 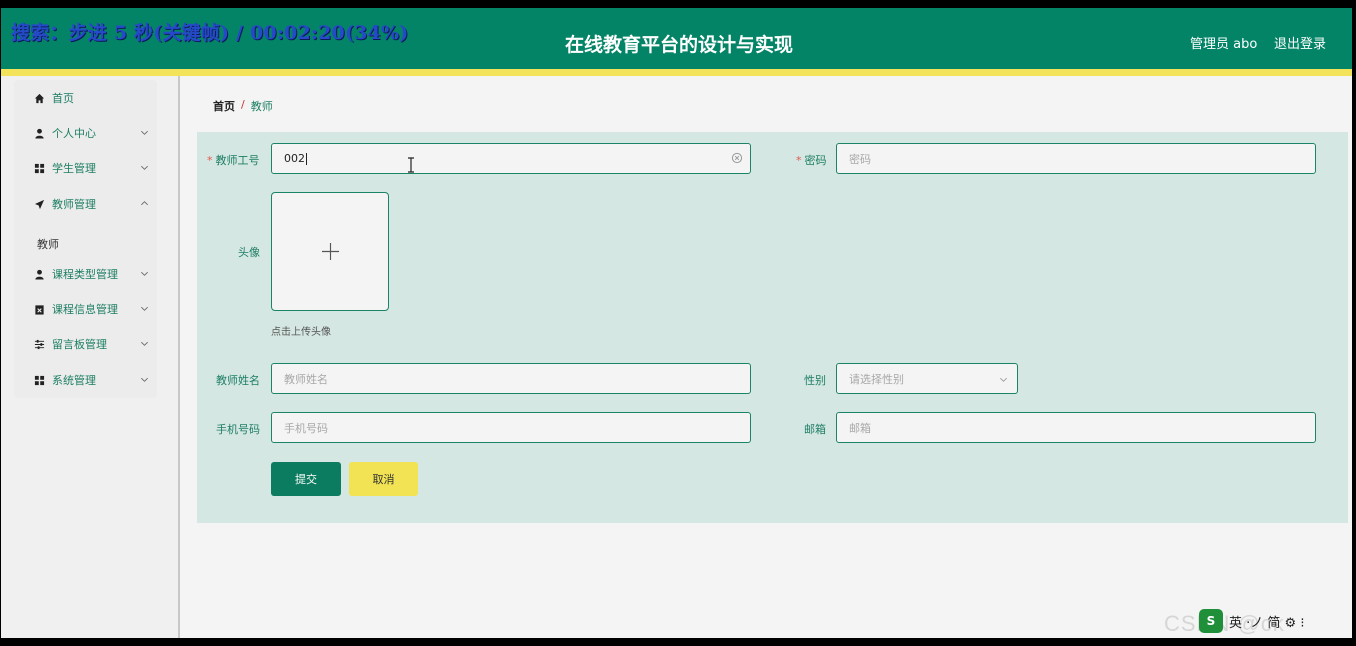 I want to click on sidebar-item-course-info-management: 课程信息管理, so click(x=85, y=309).